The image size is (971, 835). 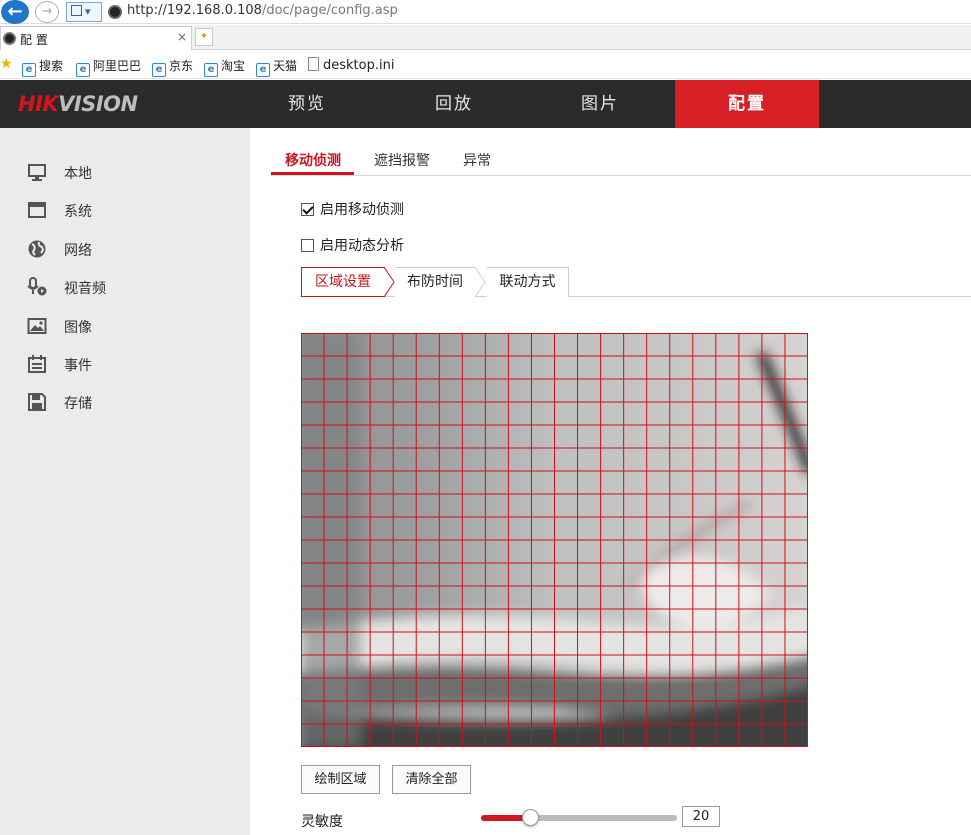 What do you see at coordinates (108, 67) in the screenshot?
I see `favorite-item: e 阿里巴巴` at bounding box center [108, 67].